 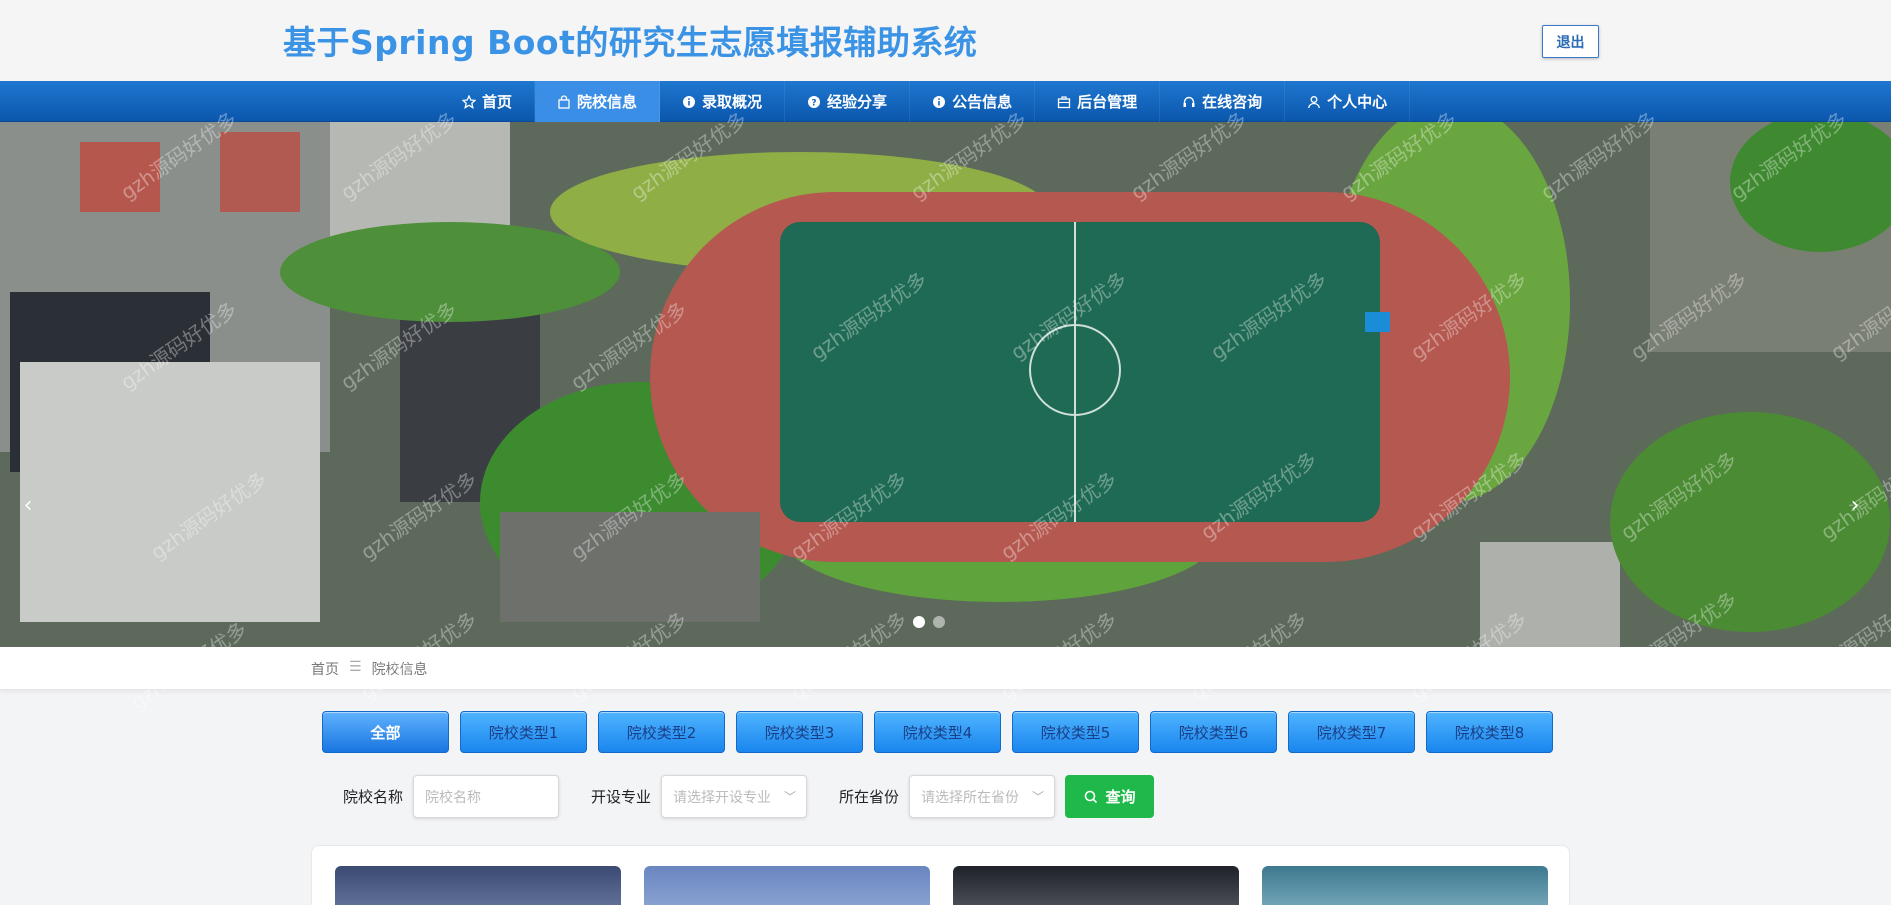 What do you see at coordinates (1120, 797) in the screenshot?
I see `search-button-label: 查询` at bounding box center [1120, 797].